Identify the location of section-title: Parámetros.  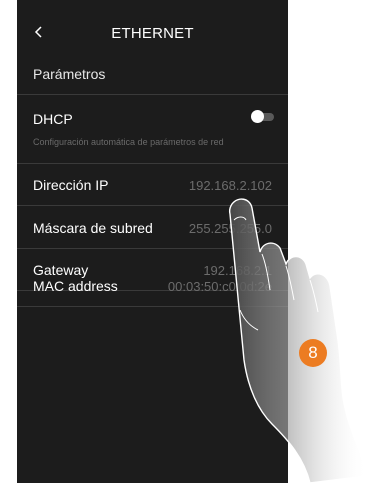
(69, 74).